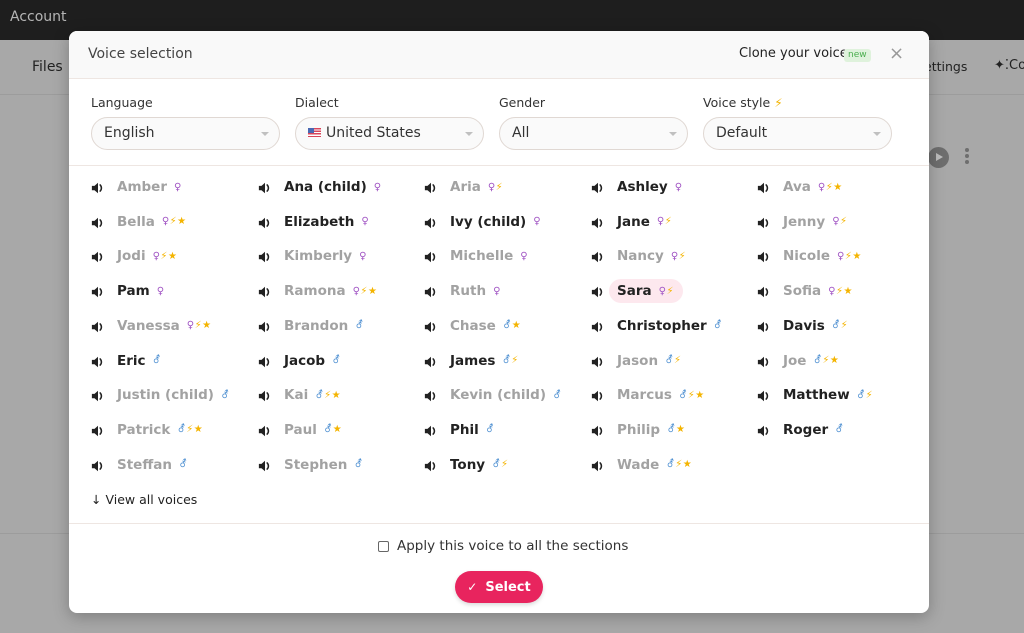 The width and height of the screenshot is (1024, 633). What do you see at coordinates (312, 256) in the screenshot?
I see `voice-item: Kimberly ♀` at bounding box center [312, 256].